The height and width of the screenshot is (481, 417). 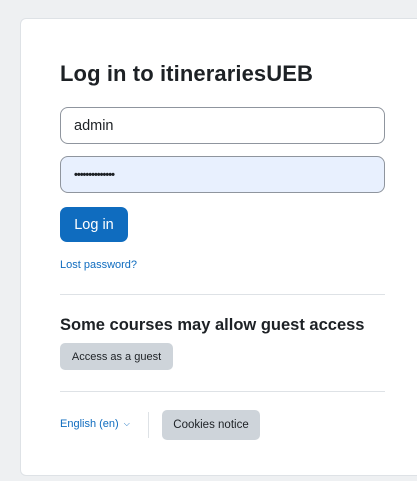 I want to click on guest-access-heading: Some courses may allow guest access, so click(x=212, y=325).